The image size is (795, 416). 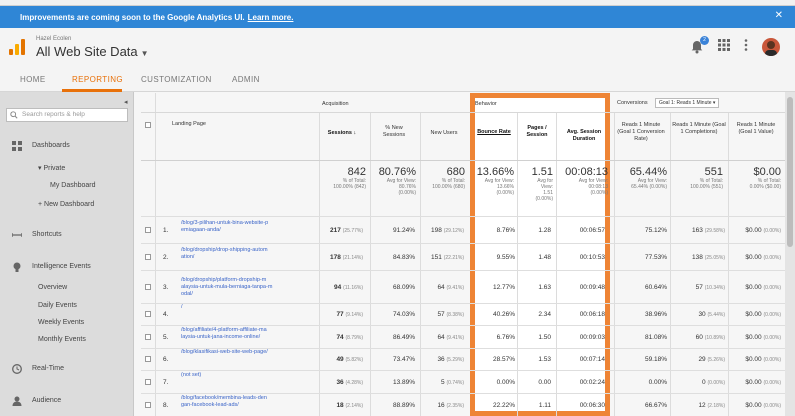 I want to click on goal-conversion-cell: 81.08%, so click(x=655, y=337).